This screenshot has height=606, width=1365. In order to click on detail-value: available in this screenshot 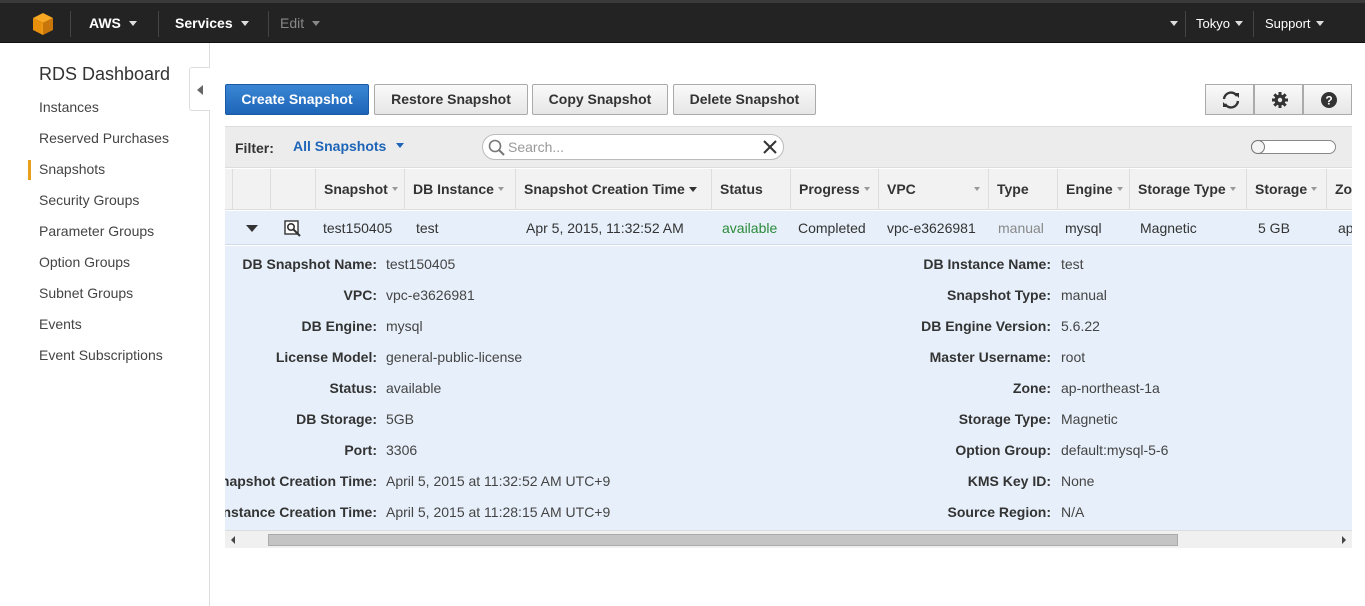, I will do `click(414, 388)`.